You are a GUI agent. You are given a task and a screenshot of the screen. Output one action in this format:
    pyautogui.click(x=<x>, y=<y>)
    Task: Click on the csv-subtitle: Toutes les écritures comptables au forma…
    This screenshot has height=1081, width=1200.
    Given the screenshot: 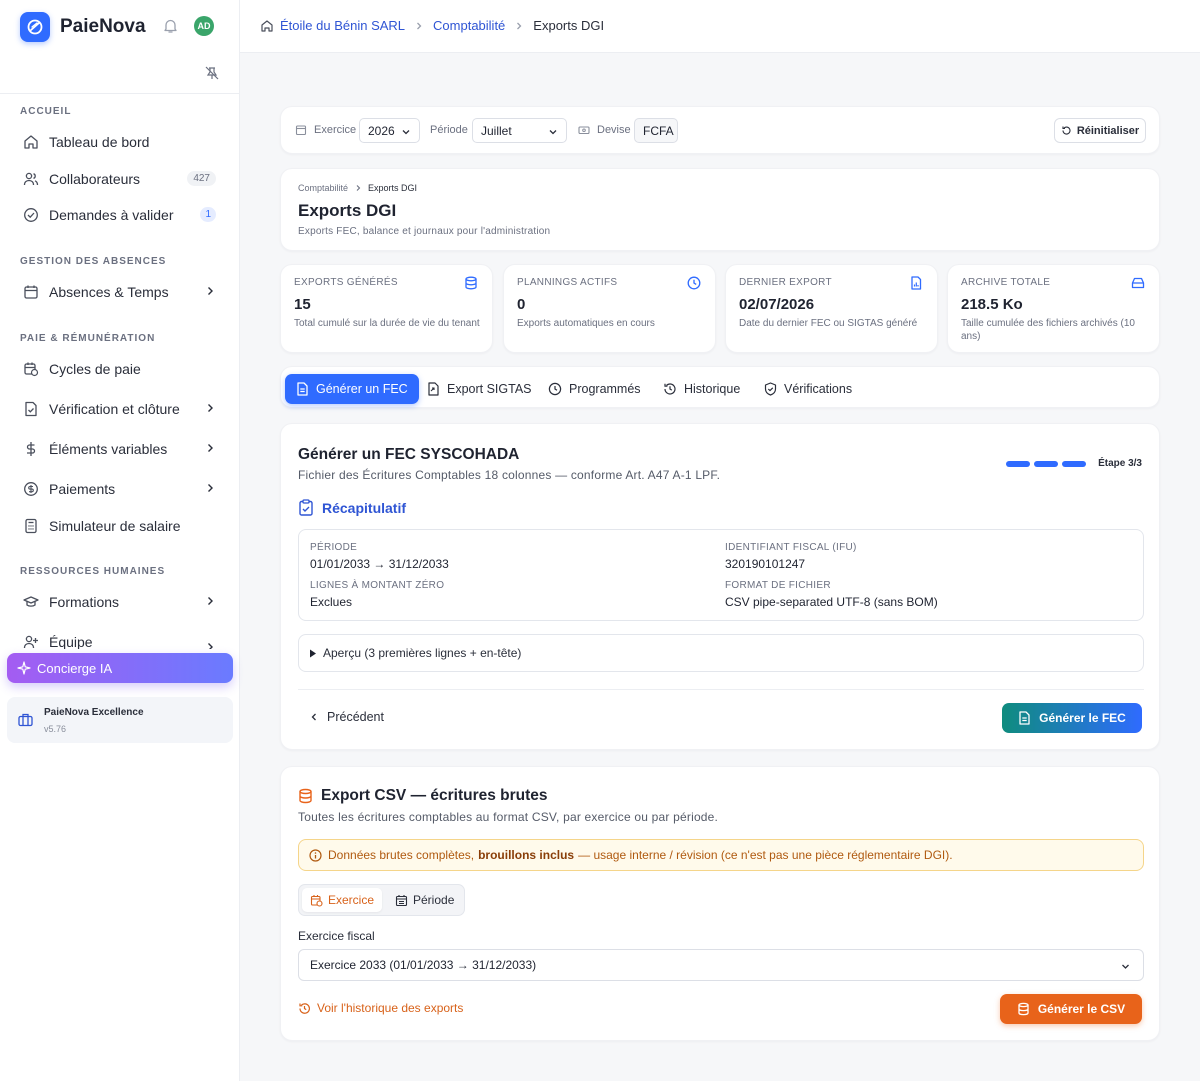 What is the action you would take?
    pyautogui.click(x=508, y=817)
    